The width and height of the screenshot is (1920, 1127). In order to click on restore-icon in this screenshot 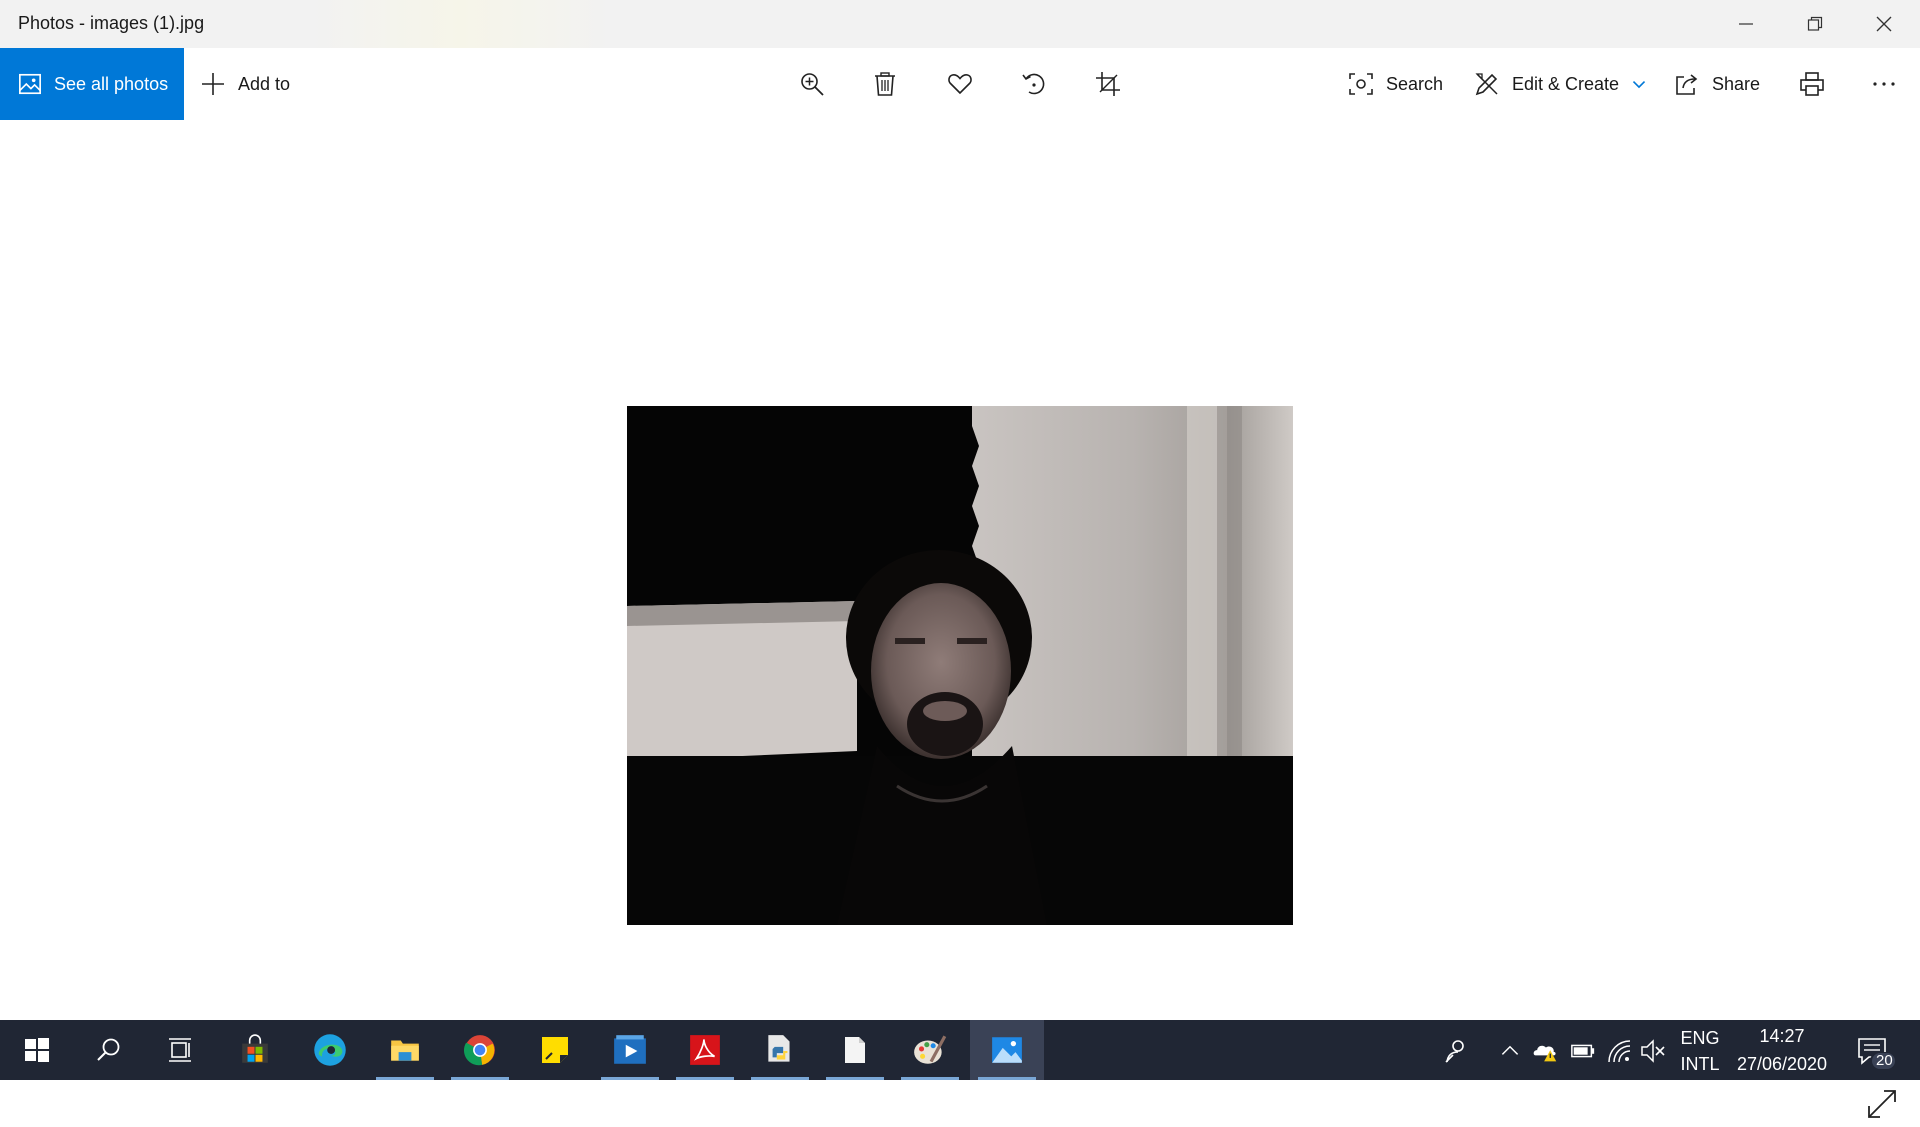, I will do `click(1815, 23)`.